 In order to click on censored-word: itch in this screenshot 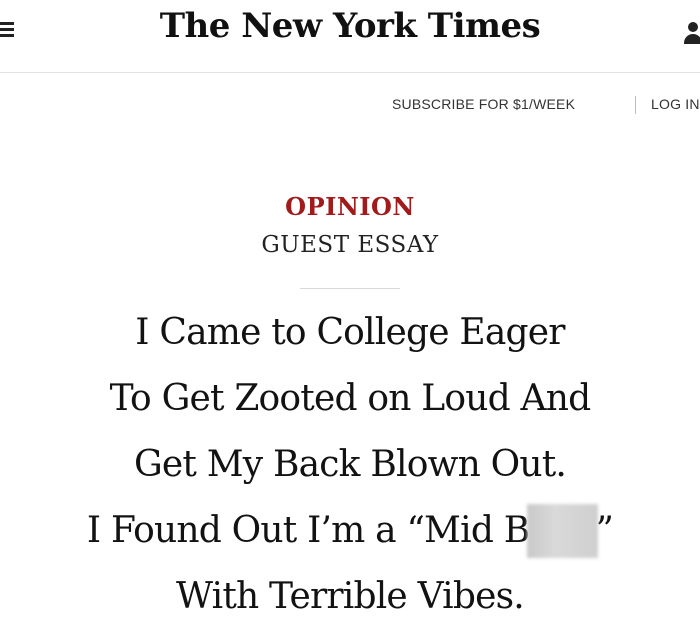, I will do `click(562, 531)`.